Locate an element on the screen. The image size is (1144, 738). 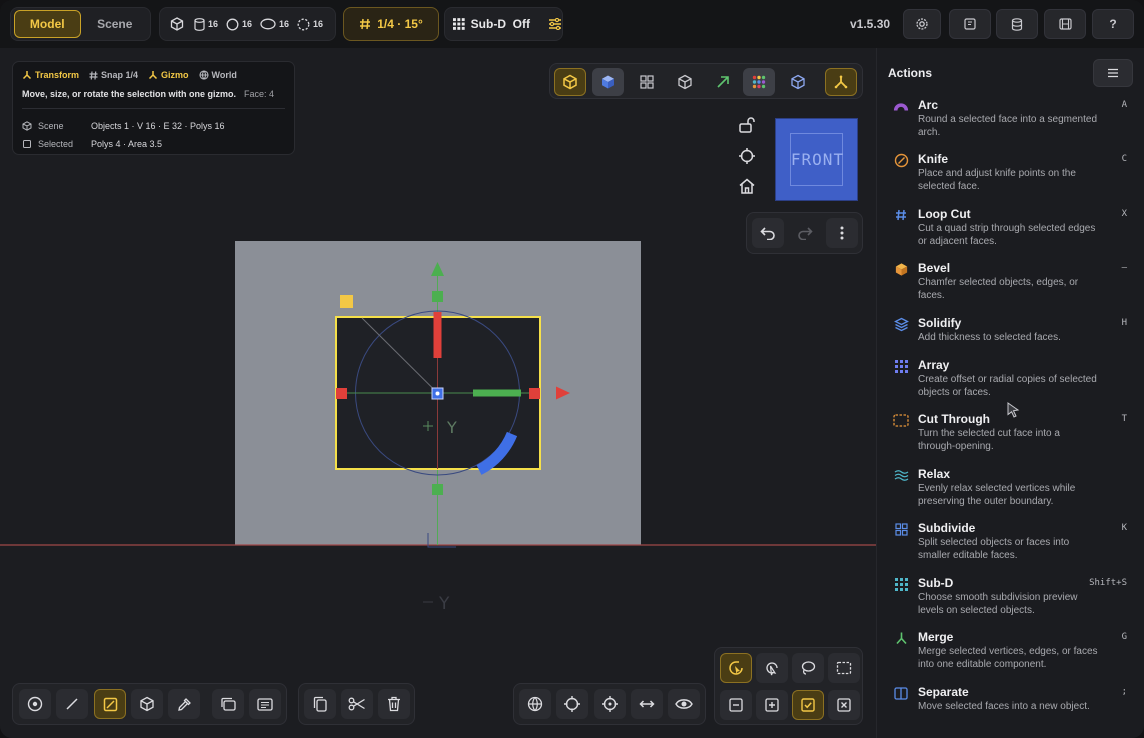
view-cube: FRONT is located at coordinates (816, 159).